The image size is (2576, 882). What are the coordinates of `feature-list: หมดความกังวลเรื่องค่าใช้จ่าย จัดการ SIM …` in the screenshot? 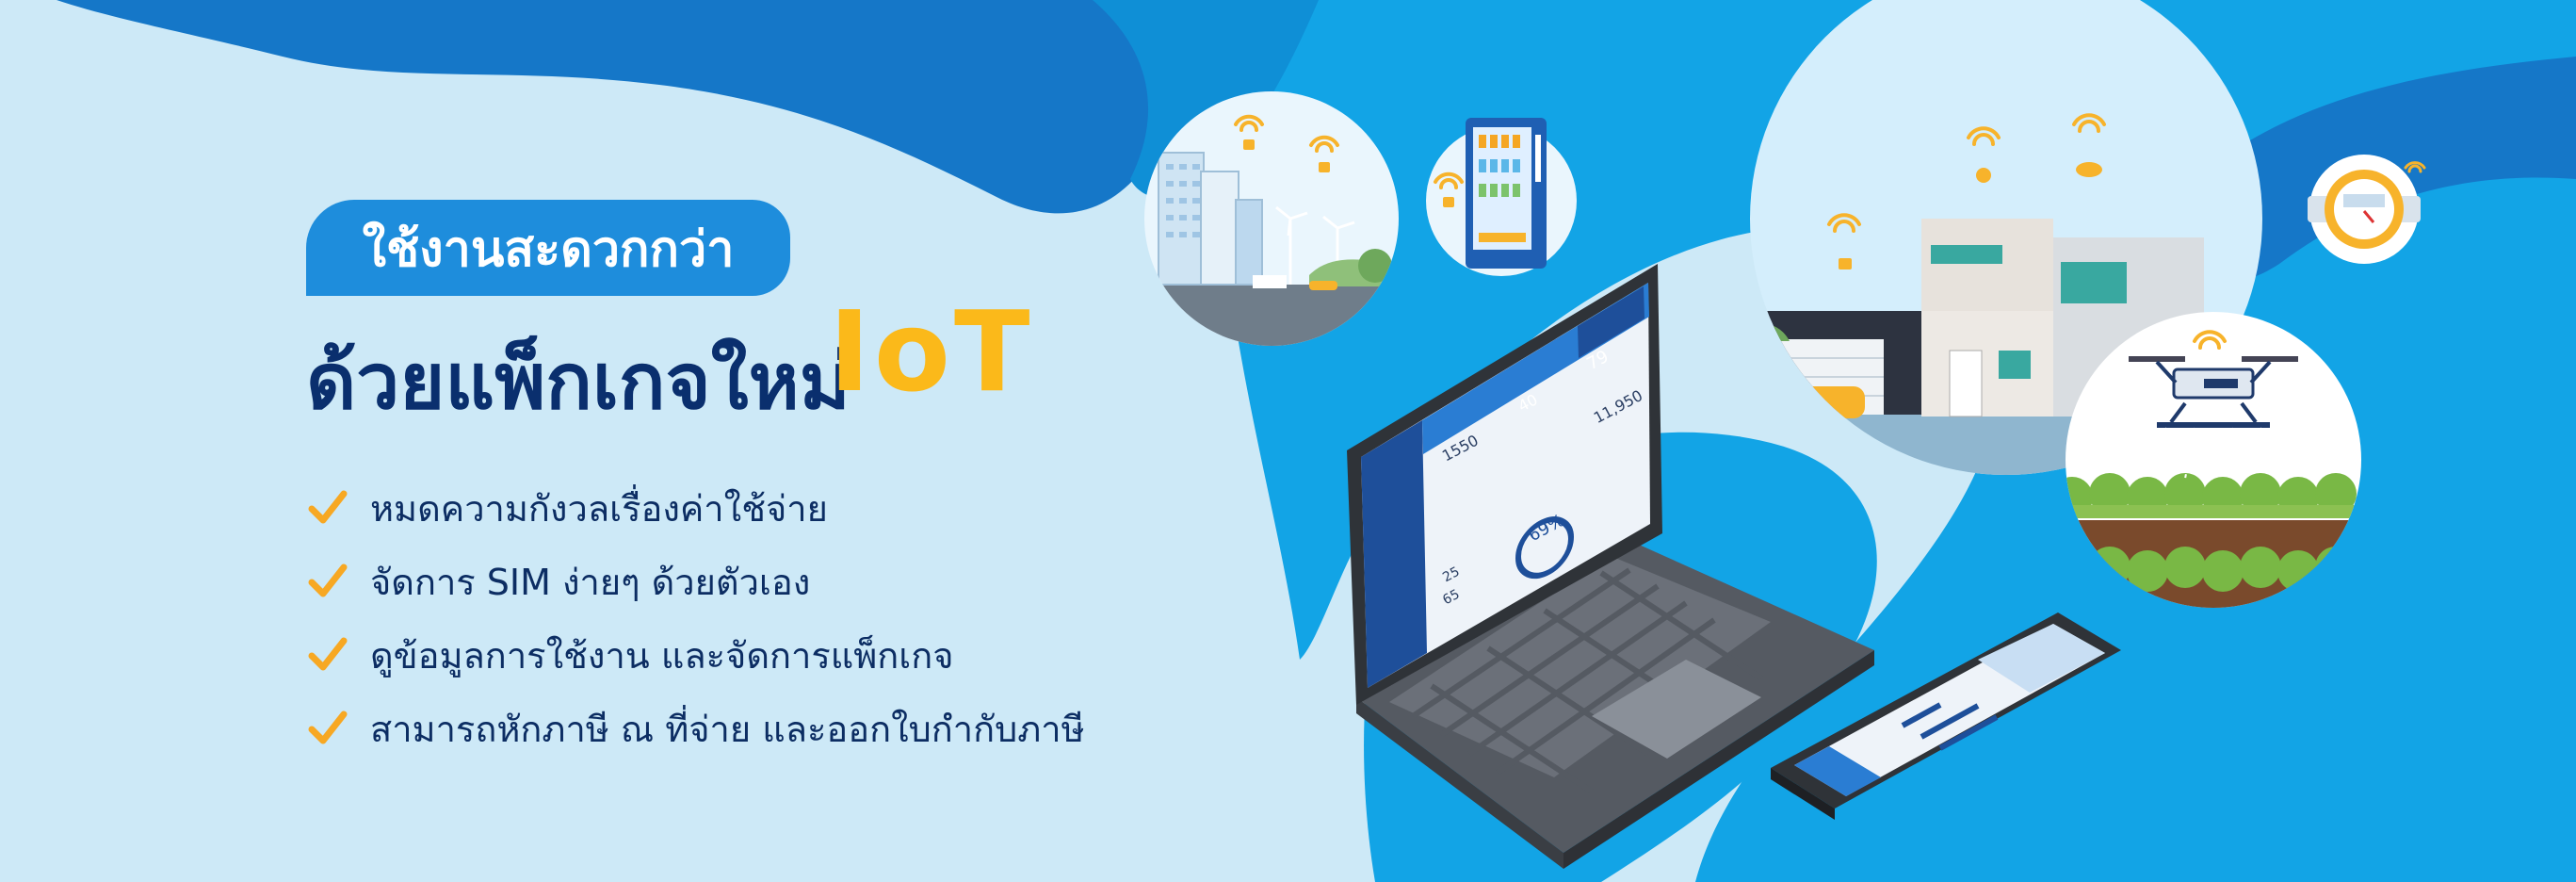 It's located at (695, 618).